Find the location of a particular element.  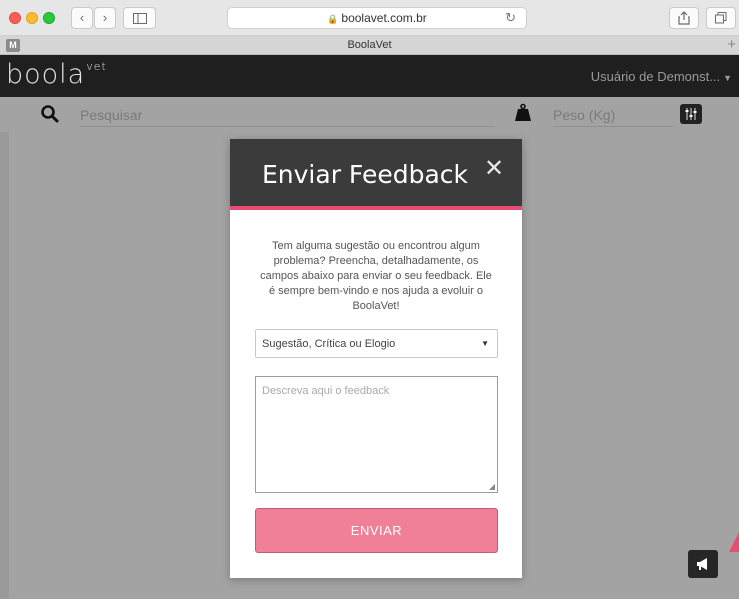

megaphone-icon is located at coordinates (702, 564).